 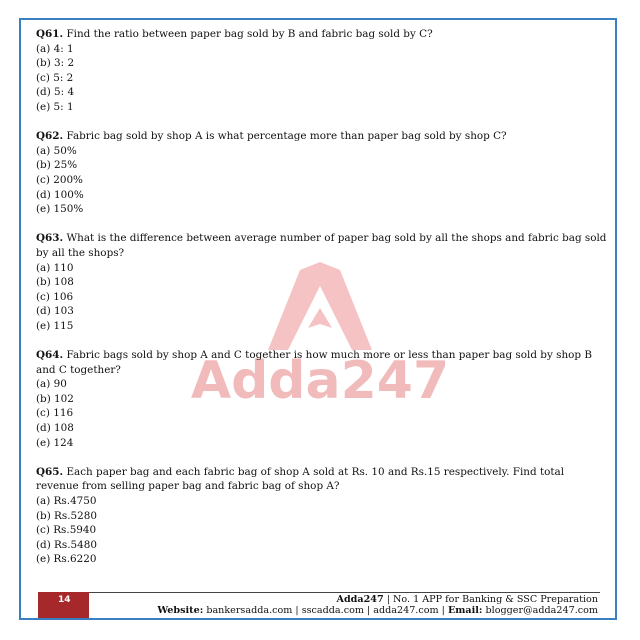 I want to click on option: (c) 5: 2, so click(x=55, y=77).